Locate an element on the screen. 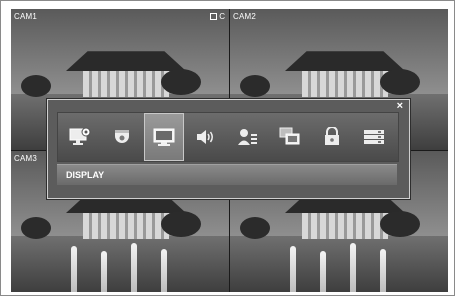  record-indicator: C is located at coordinates (217, 16).